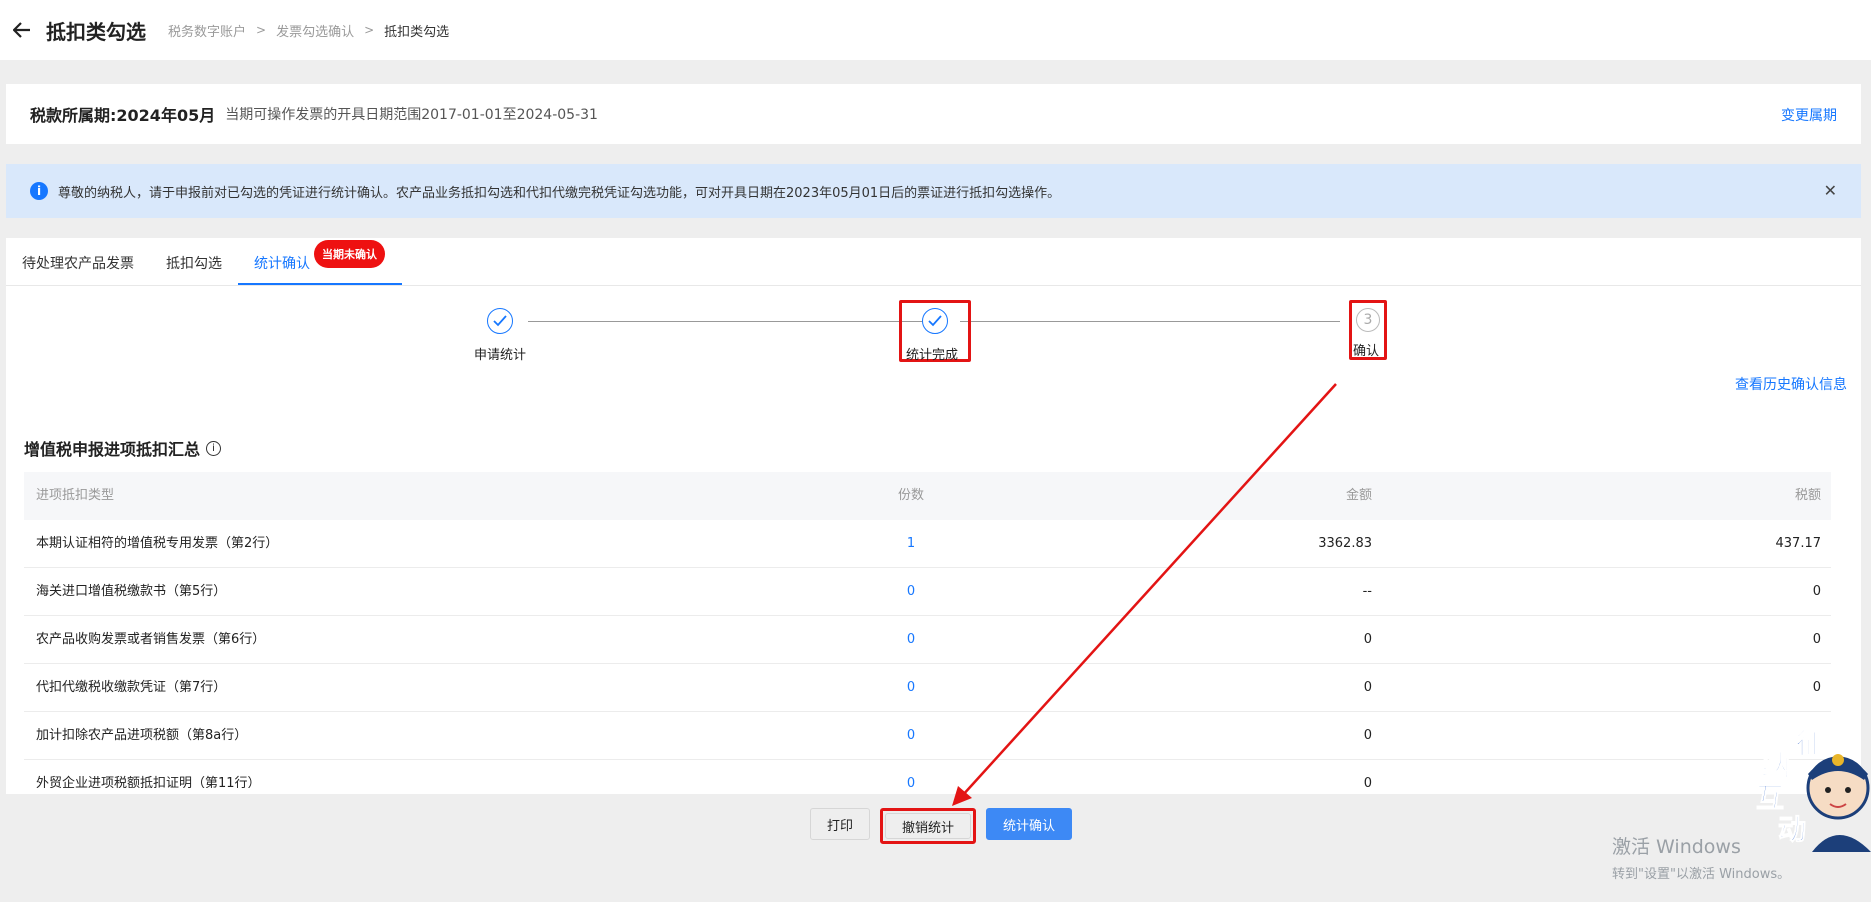  Describe the element at coordinates (1029, 824) in the screenshot. I see `confirm-statistics-button: 统计确认` at that location.